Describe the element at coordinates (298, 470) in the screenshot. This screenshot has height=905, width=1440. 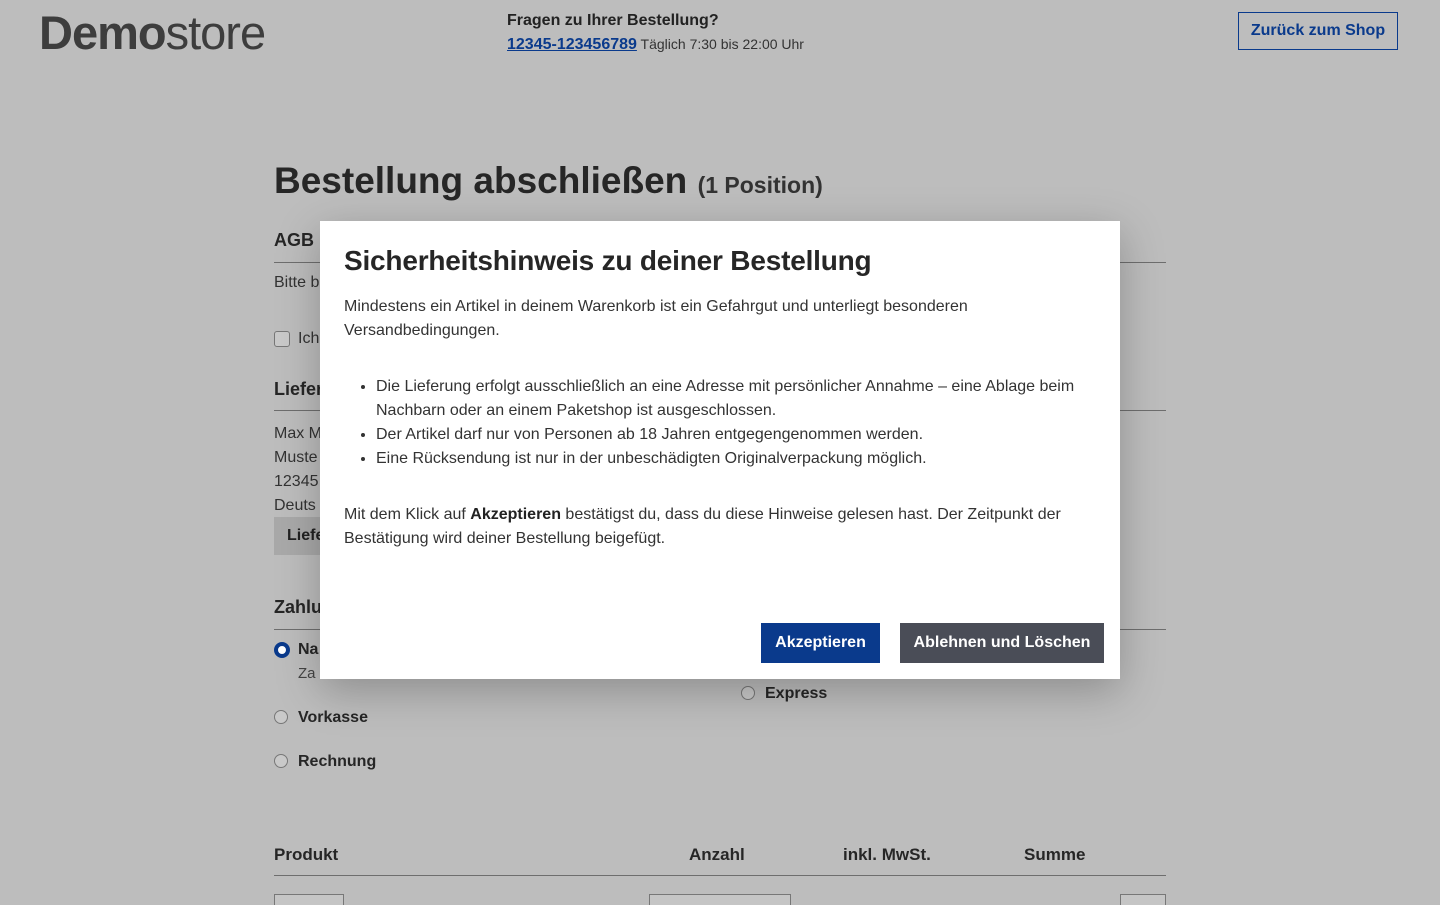
I see `delivery-address: Max M Muste 12345 Deuts` at that location.